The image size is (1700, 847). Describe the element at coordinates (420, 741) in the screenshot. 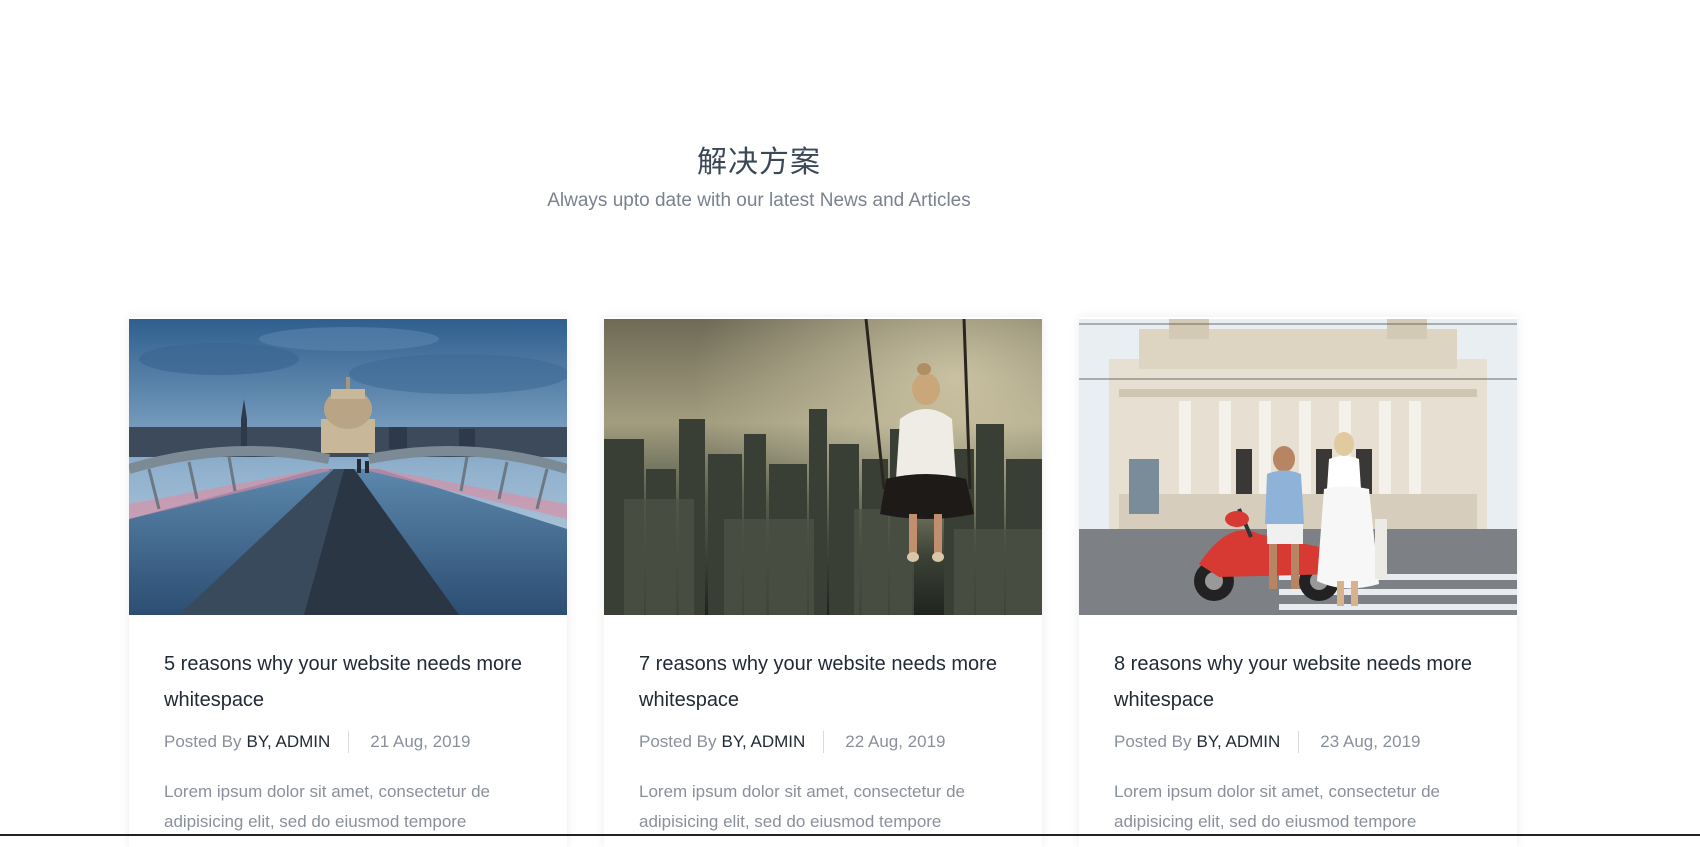

I see `post-date: 21 Aug, 2019` at that location.